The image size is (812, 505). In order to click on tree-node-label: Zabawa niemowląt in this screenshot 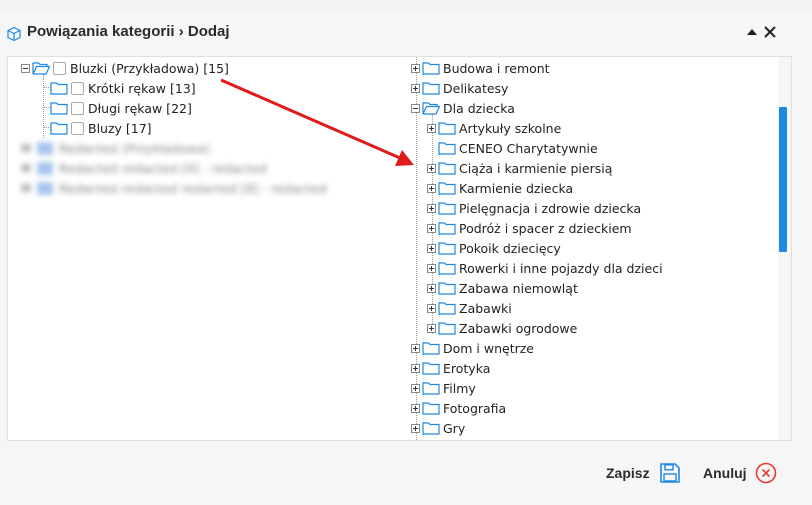, I will do `click(518, 288)`.